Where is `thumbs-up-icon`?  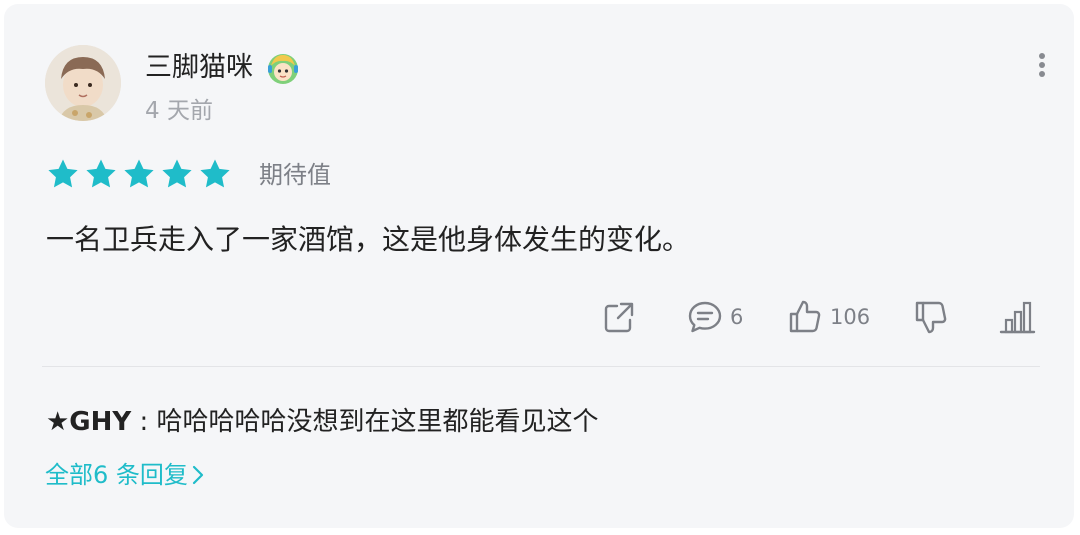 thumbs-up-icon is located at coordinates (805, 316).